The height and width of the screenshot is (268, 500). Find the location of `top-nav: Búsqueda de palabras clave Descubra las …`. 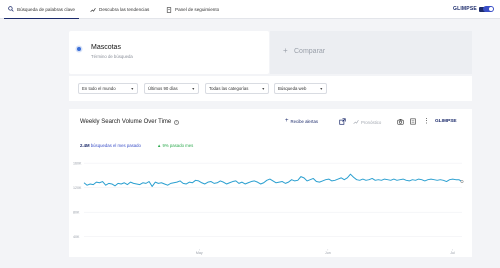

top-nav: Búsqueda de palabras clave Descubra las … is located at coordinates (250, 9).